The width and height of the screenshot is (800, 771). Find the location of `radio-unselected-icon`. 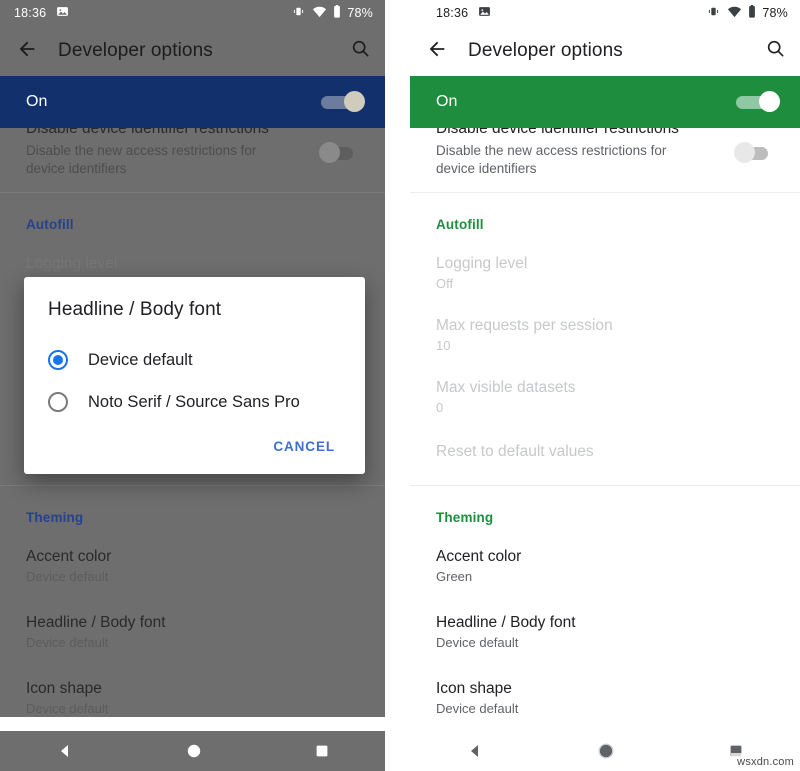

radio-unselected-icon is located at coordinates (58, 402).